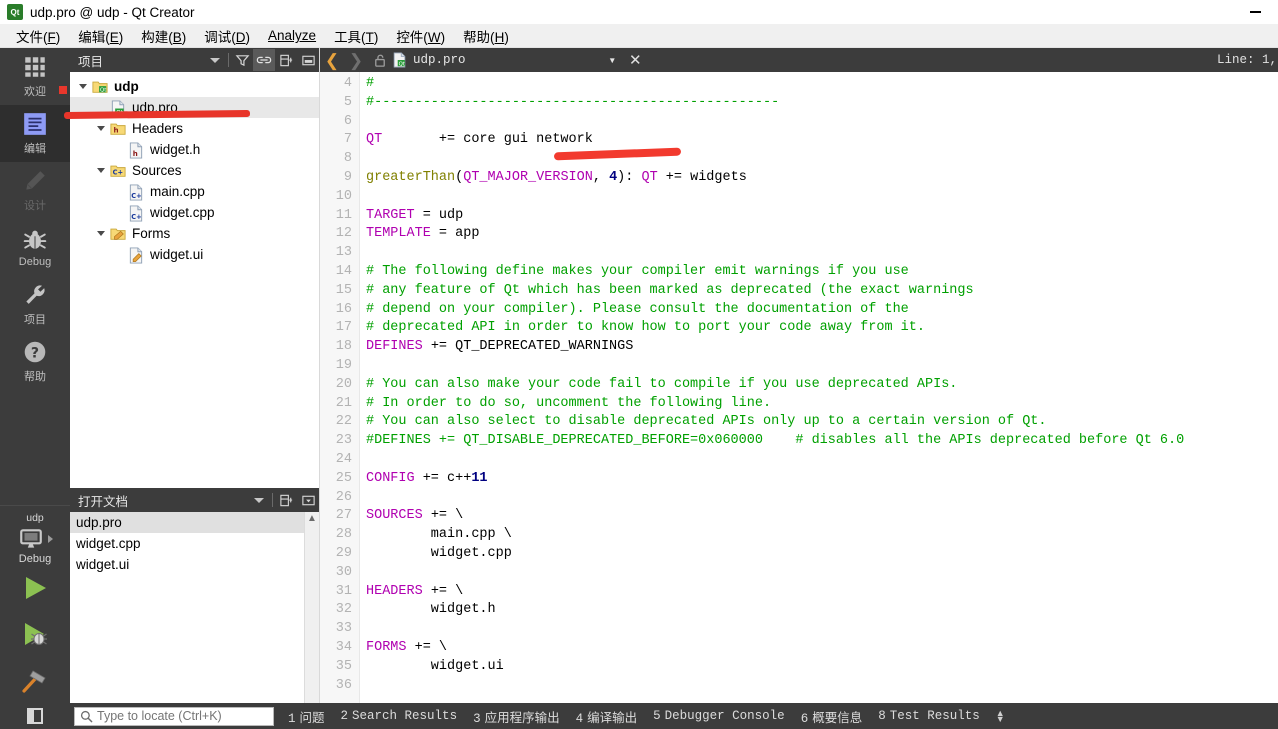 This screenshot has height=729, width=1278. Describe the element at coordinates (163, 36) in the screenshot. I see `menu-build: 构建(B)` at that location.